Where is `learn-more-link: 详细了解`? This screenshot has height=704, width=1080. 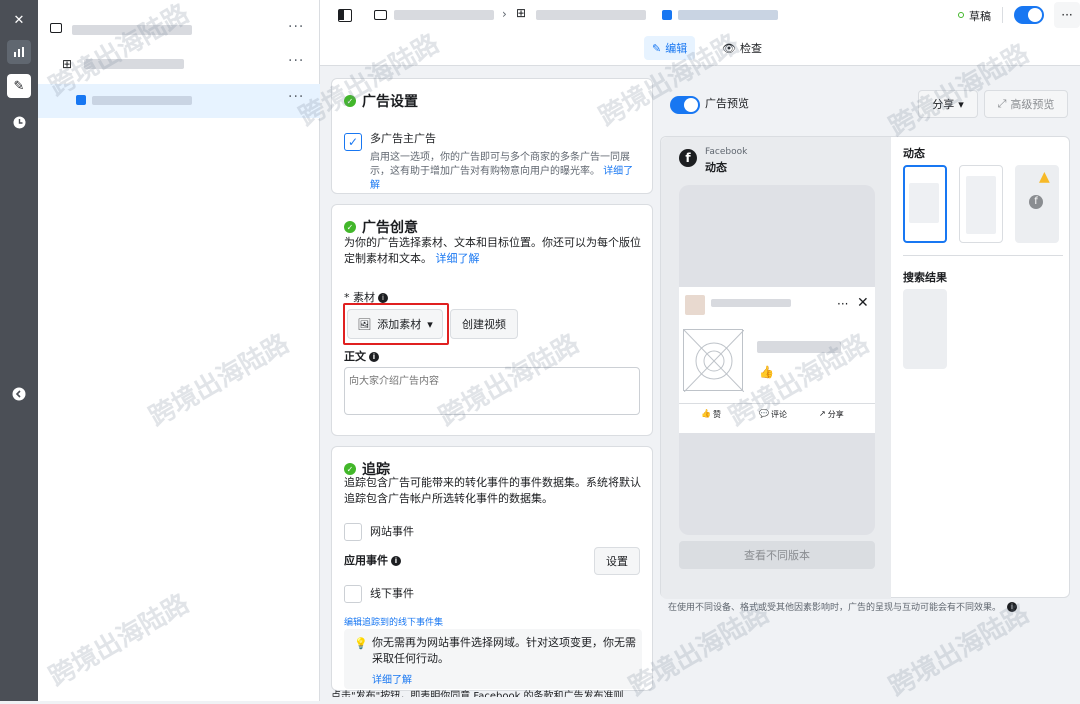 learn-more-link: 详细了解 is located at coordinates (458, 258).